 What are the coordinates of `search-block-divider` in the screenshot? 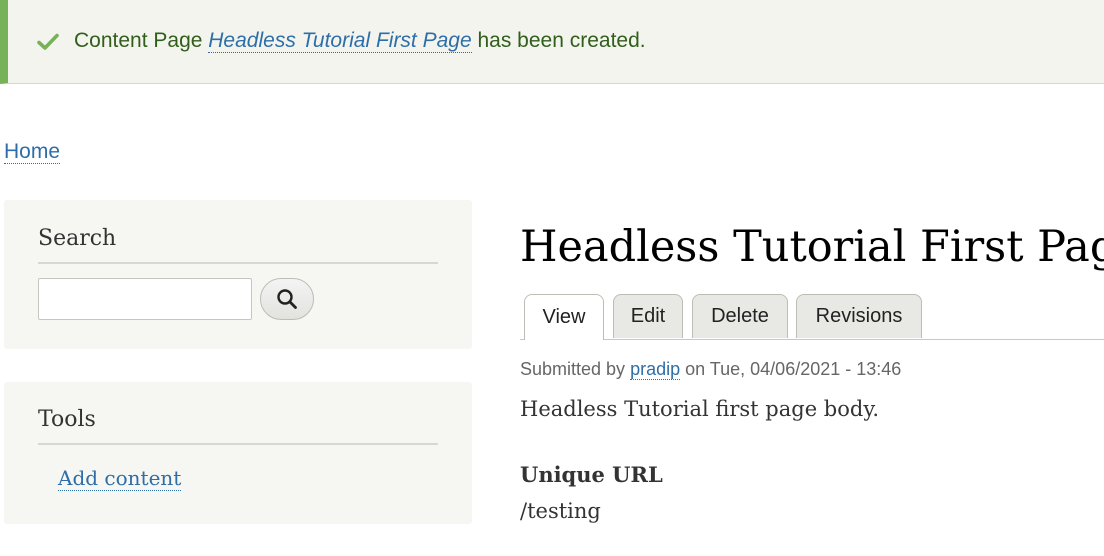 It's located at (238, 263).